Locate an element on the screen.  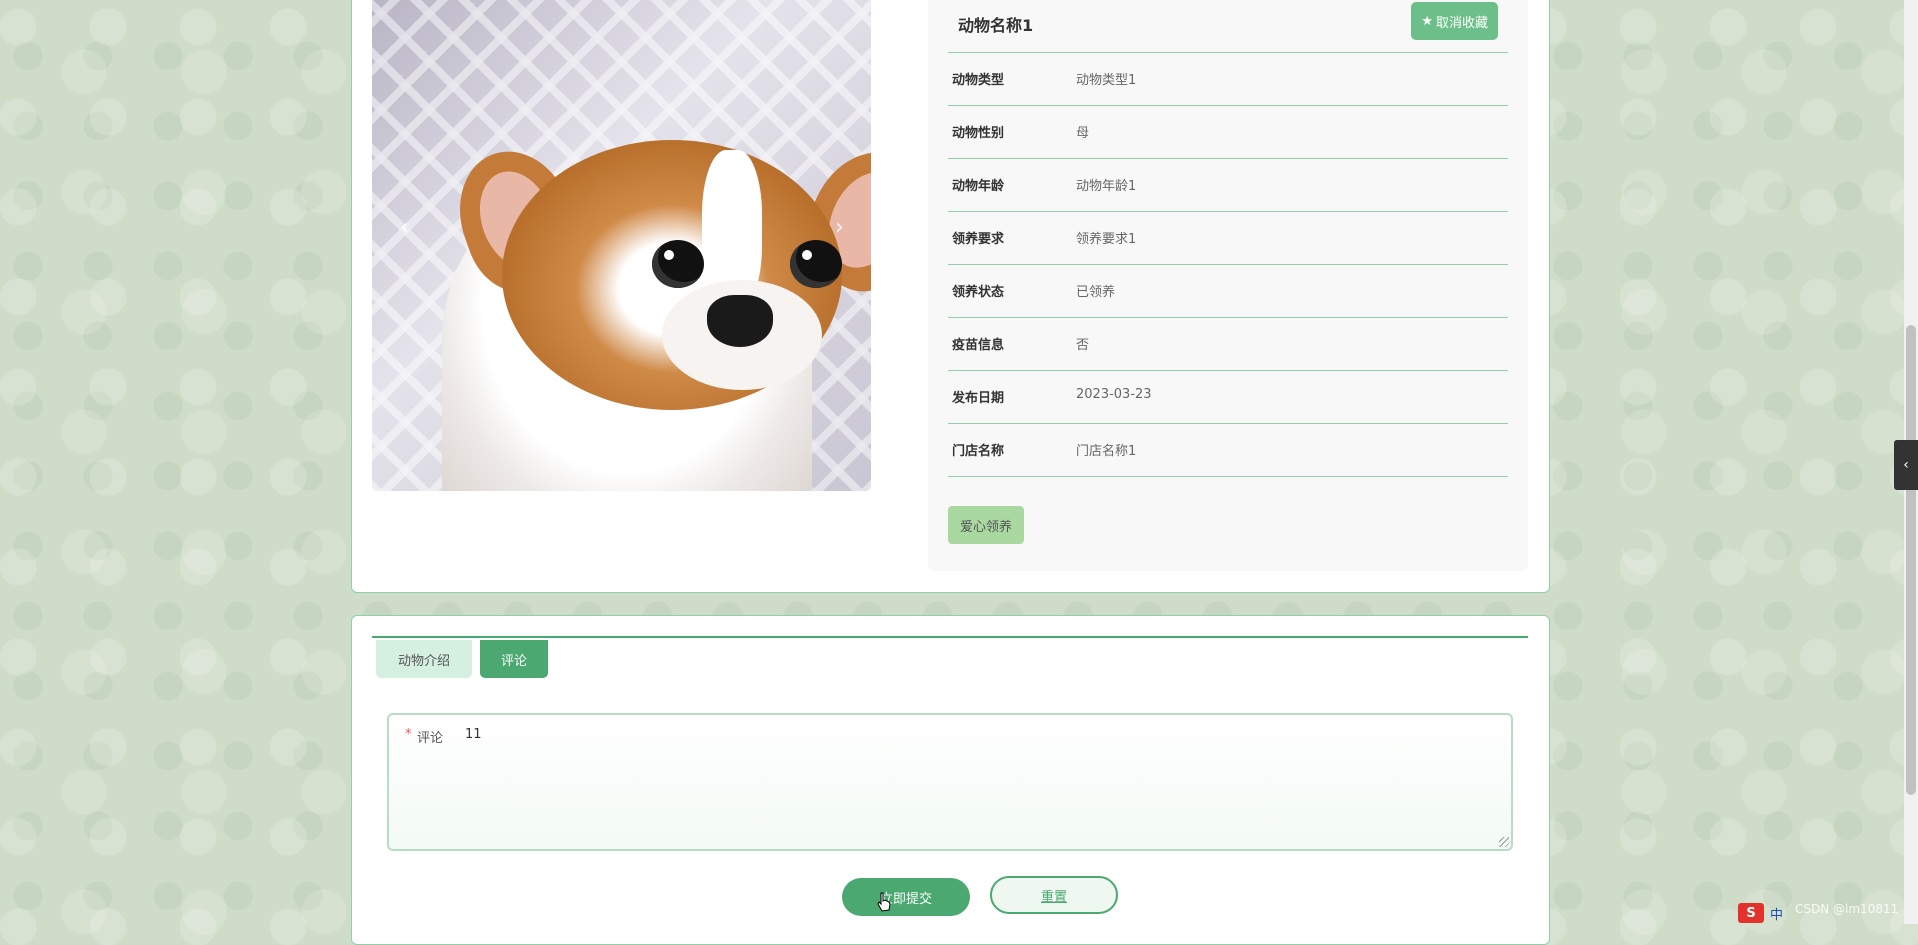
info-row-status: 领养状态 已领养 is located at coordinates (1228, 291).